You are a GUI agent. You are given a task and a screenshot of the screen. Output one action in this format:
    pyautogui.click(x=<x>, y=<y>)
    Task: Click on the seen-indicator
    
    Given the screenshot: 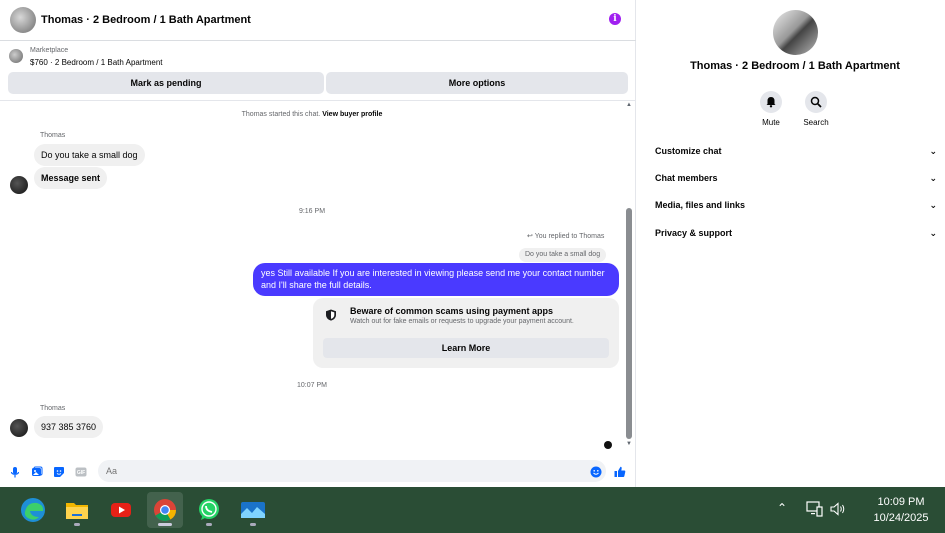 What is the action you would take?
    pyautogui.click(x=608, y=445)
    